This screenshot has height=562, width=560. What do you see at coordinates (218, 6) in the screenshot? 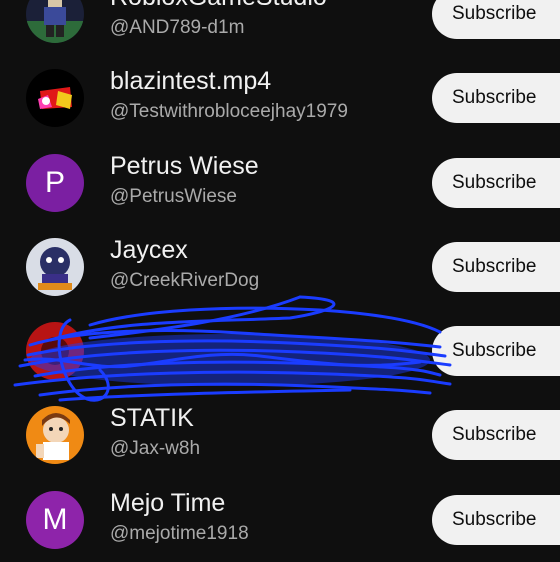
I see `channel-name: RobloxGameStudio` at bounding box center [218, 6].